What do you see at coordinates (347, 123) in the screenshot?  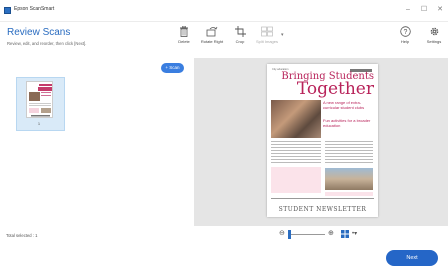 I see `doc-subheading-2: Fun activities for a broader education` at bounding box center [347, 123].